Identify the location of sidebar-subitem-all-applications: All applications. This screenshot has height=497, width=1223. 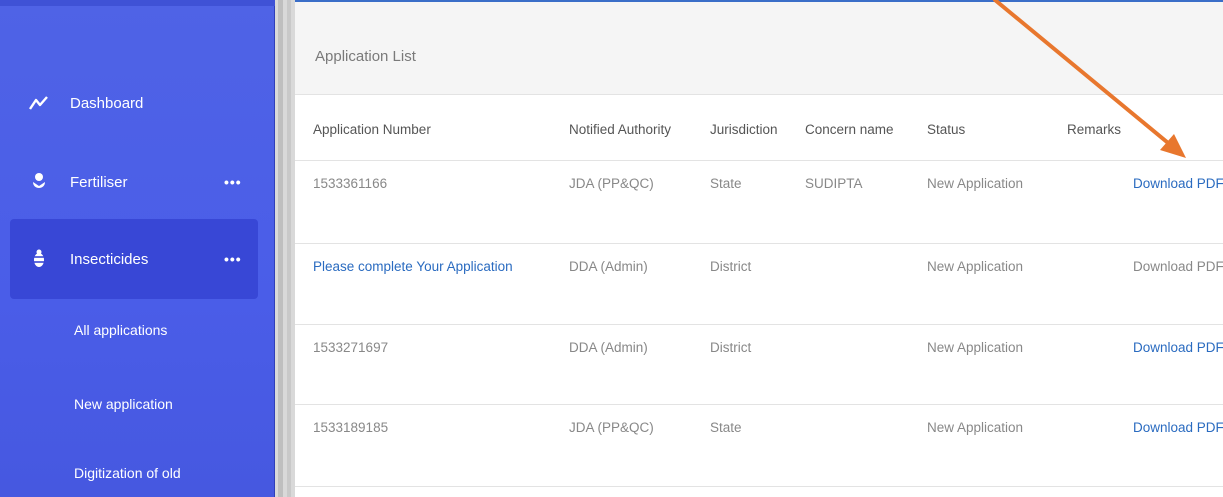
(120, 330).